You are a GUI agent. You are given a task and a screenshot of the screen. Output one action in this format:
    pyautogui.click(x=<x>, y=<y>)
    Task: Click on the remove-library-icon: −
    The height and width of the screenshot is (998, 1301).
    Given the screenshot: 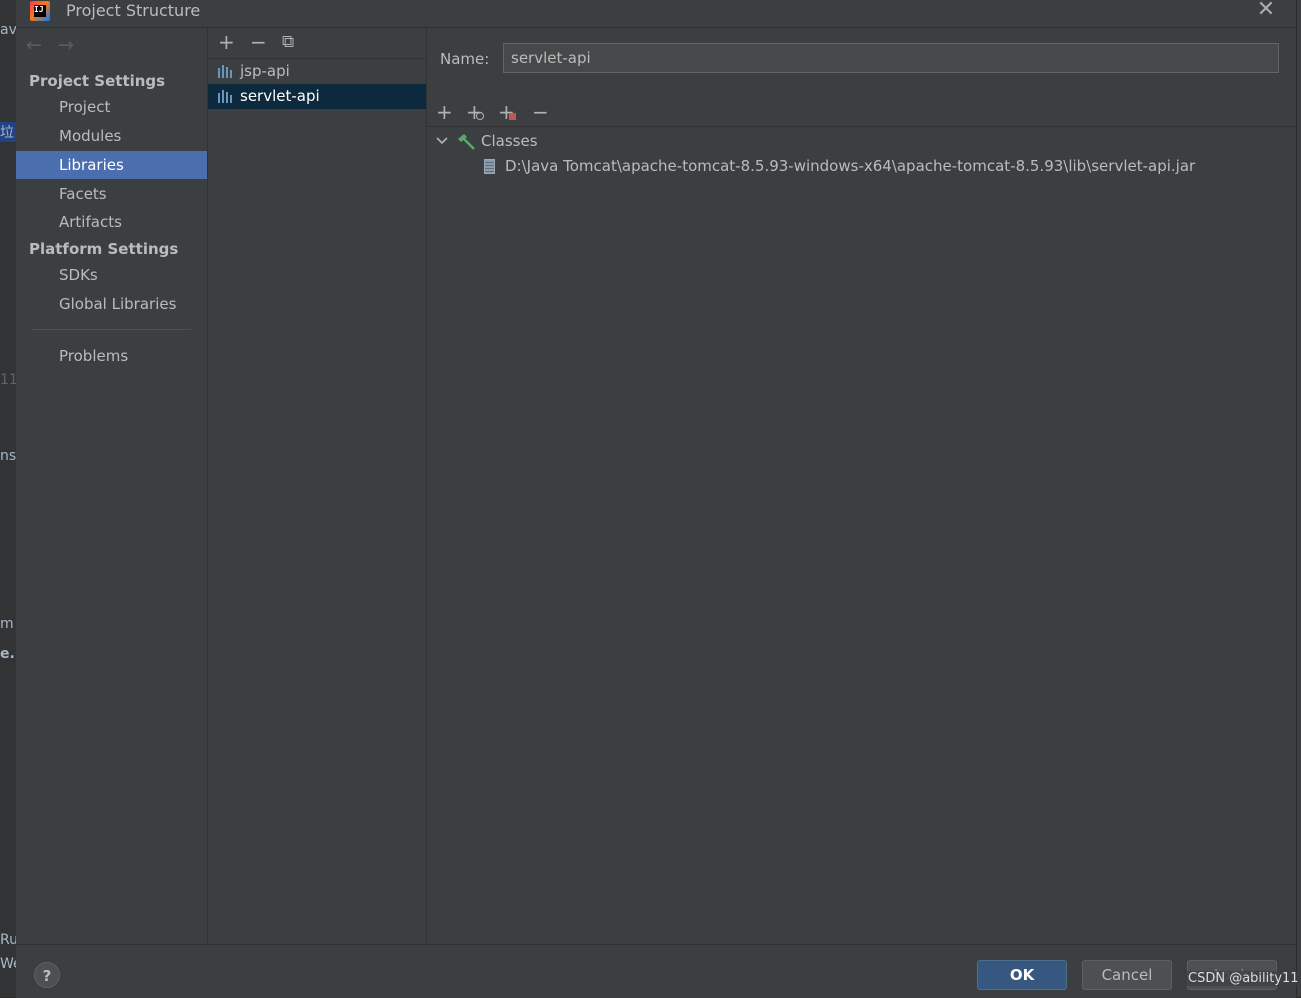 What is the action you would take?
    pyautogui.click(x=258, y=42)
    